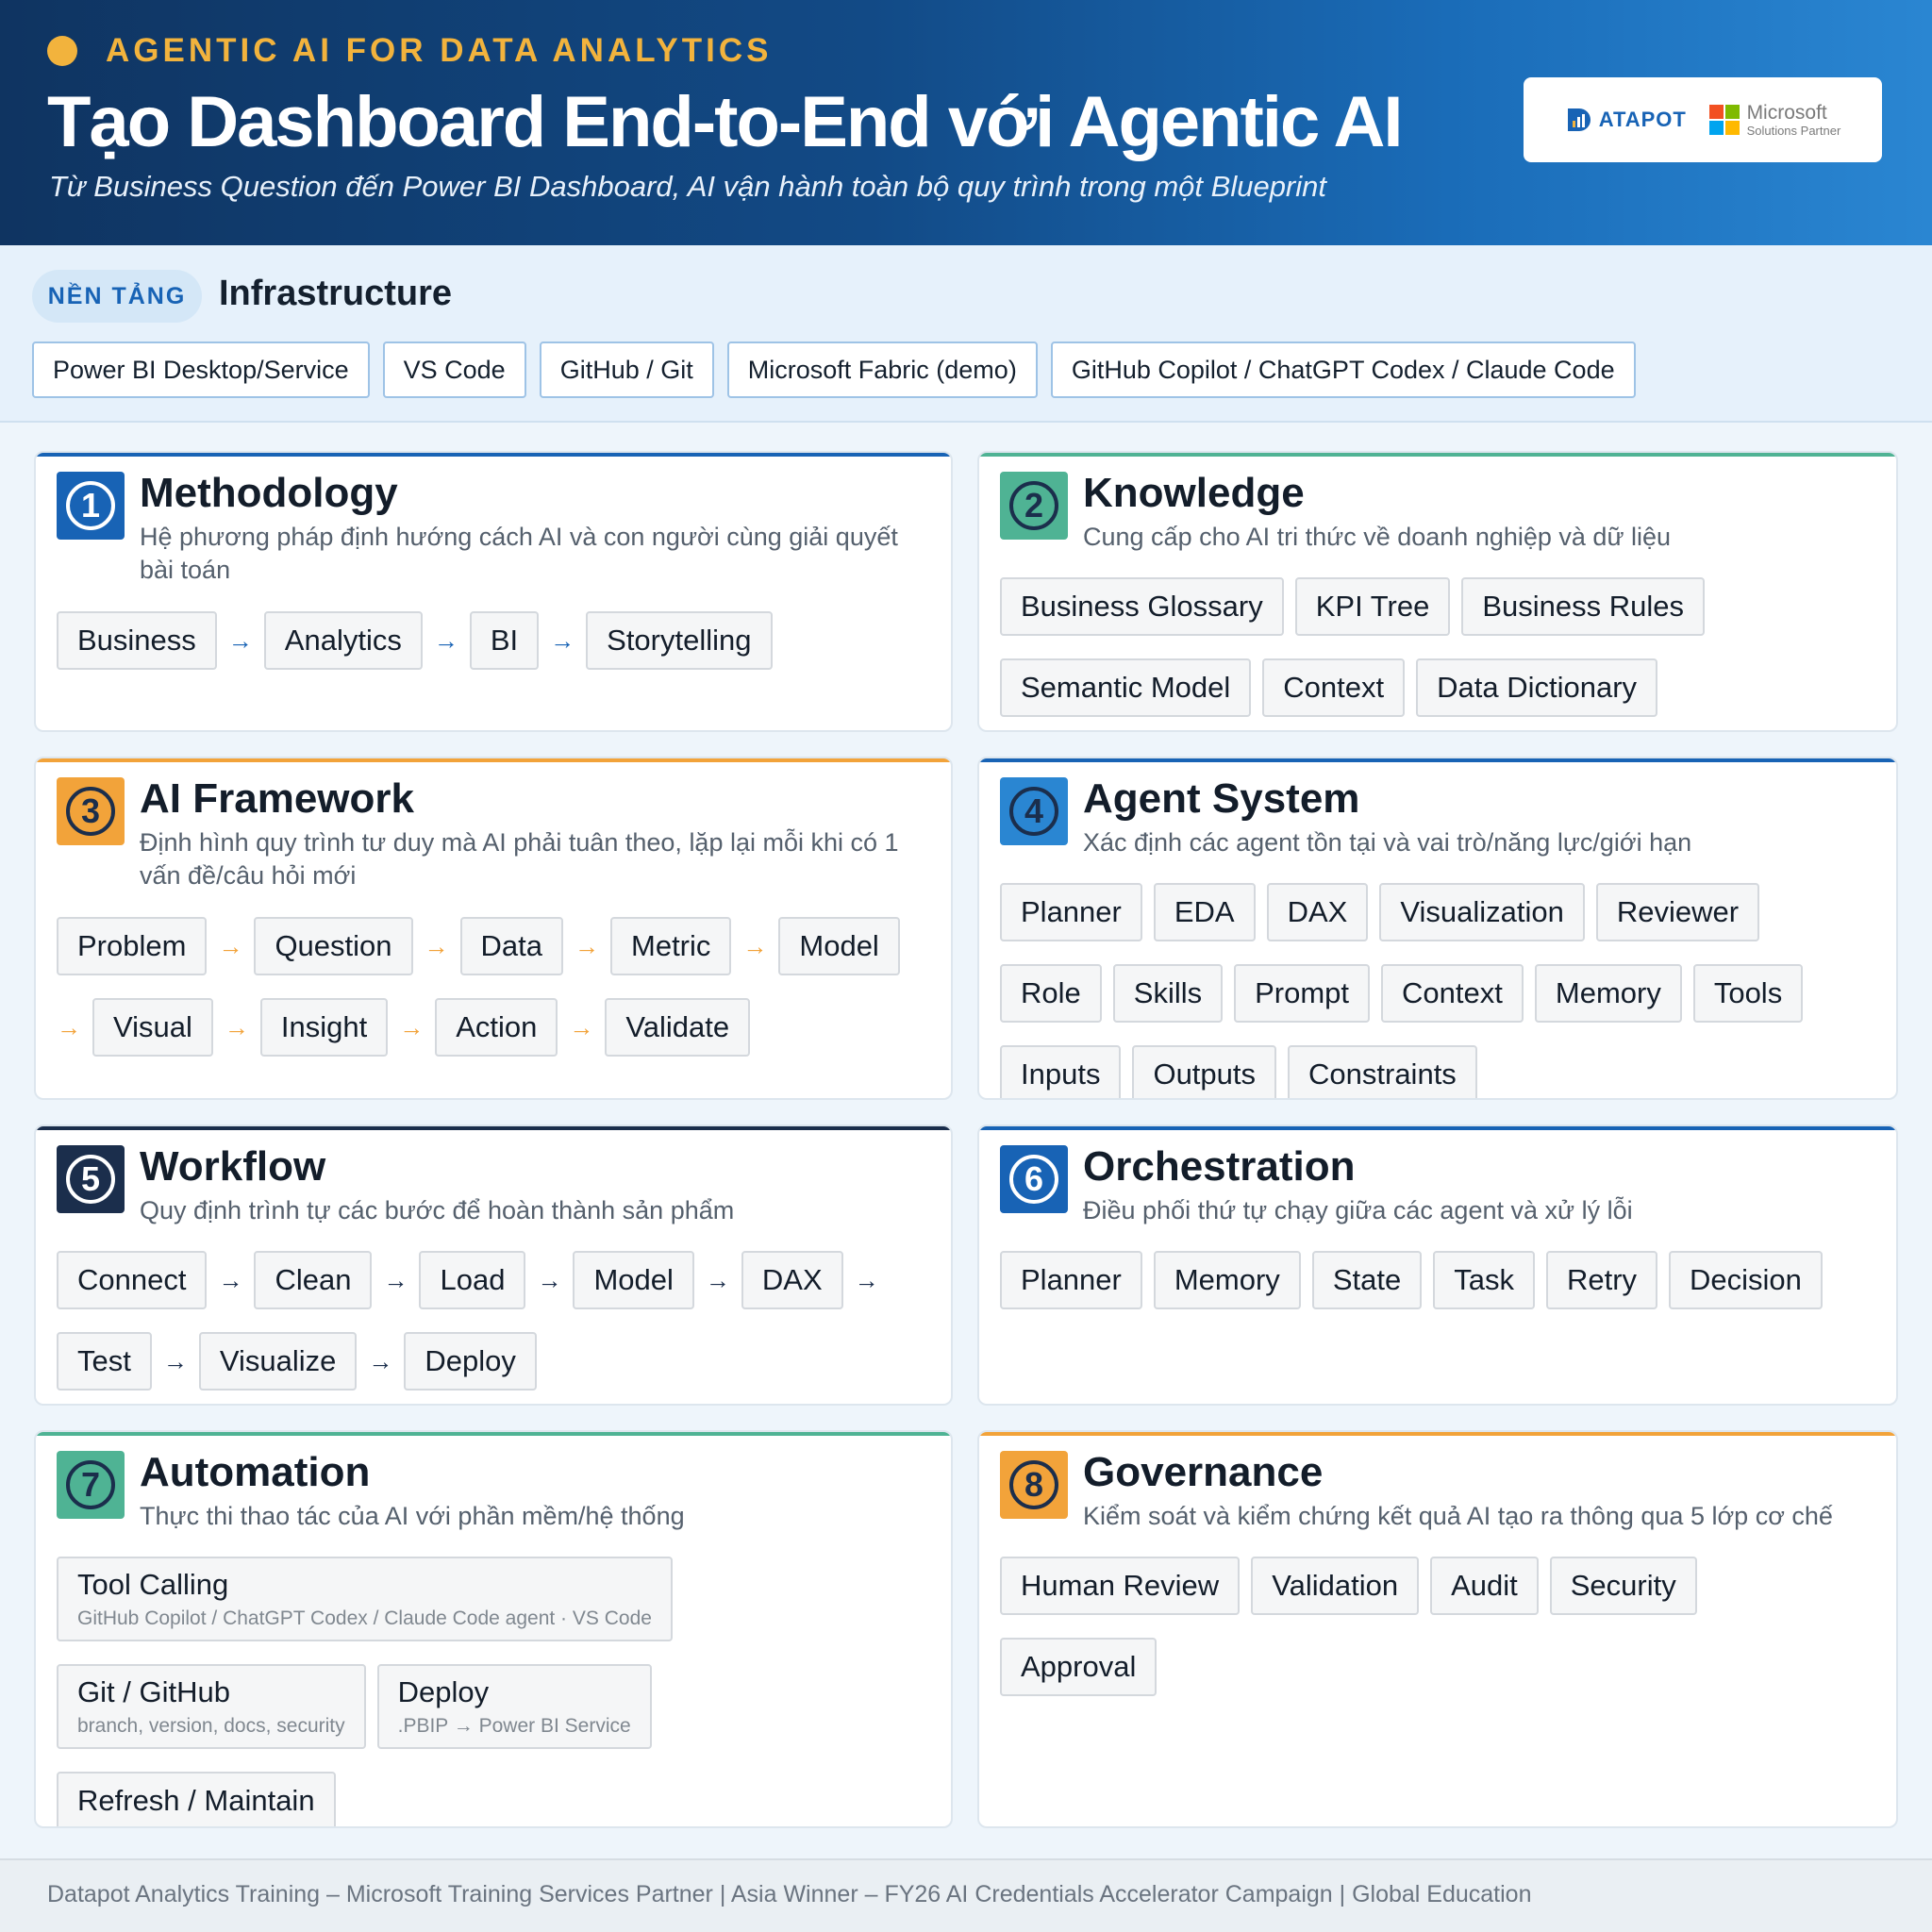 This screenshot has height=1932, width=1932. Describe the element at coordinates (105, 1361) in the screenshot. I see `flow-step: Test` at that location.